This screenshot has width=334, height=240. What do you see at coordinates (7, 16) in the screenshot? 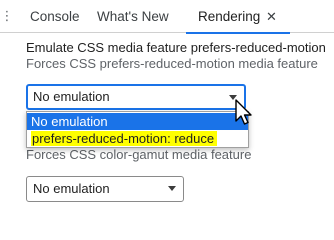
I see `more-tabs-icon: ⋮` at bounding box center [7, 16].